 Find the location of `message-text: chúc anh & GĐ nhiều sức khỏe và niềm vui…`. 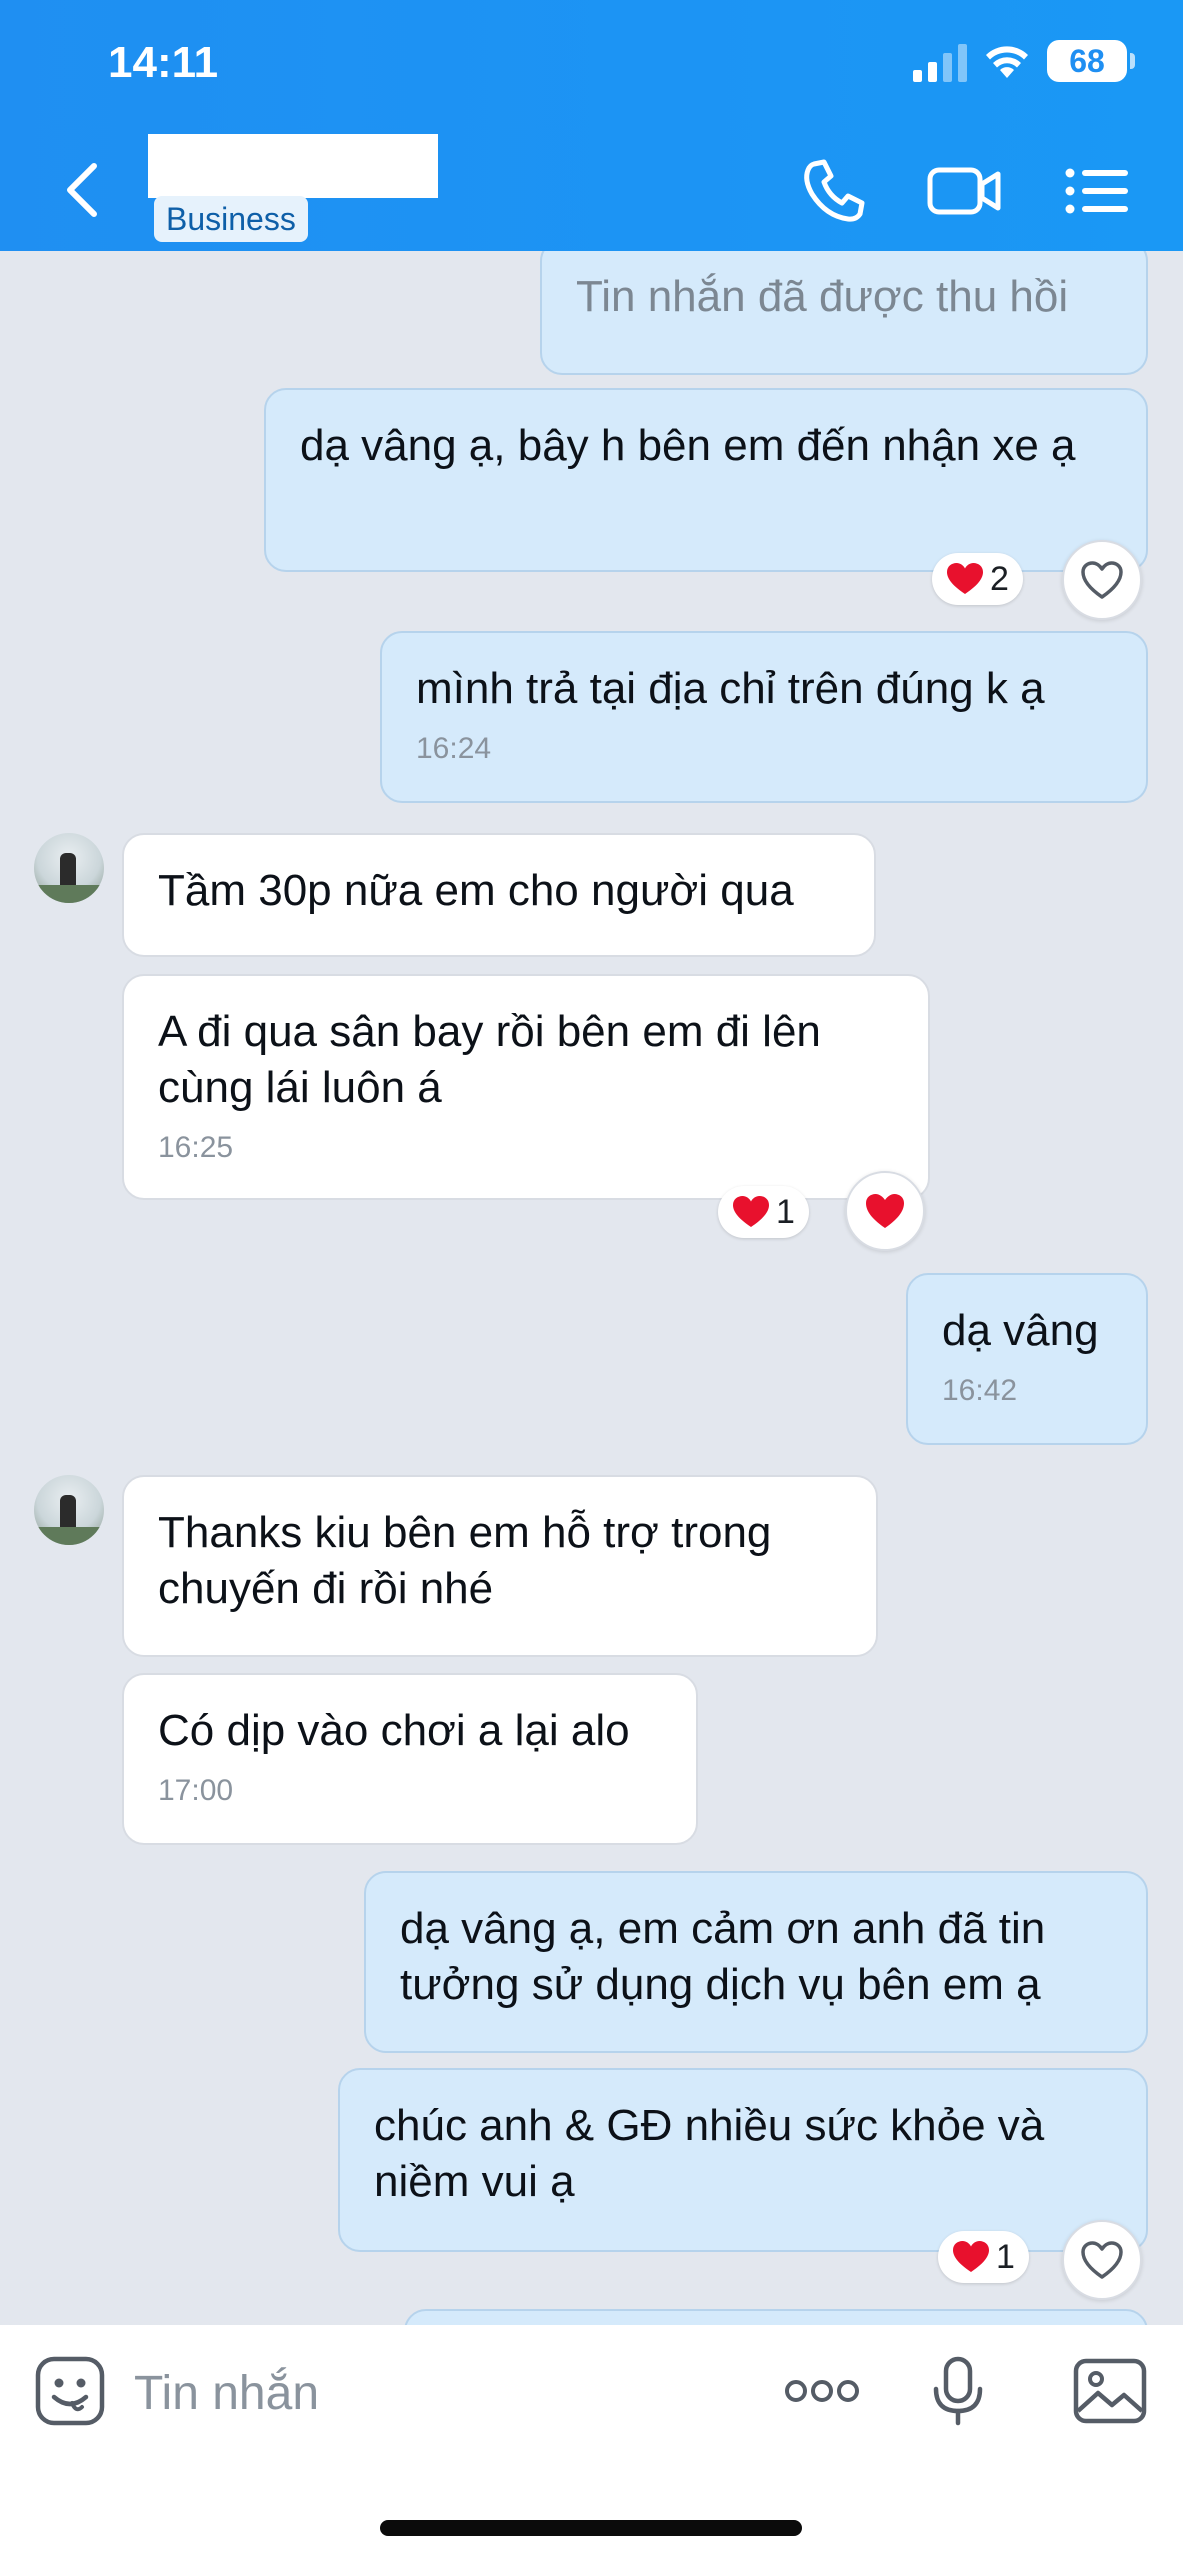

message-text: chúc anh & GĐ nhiều sức khỏe và niềm vui… is located at coordinates (709, 2153).